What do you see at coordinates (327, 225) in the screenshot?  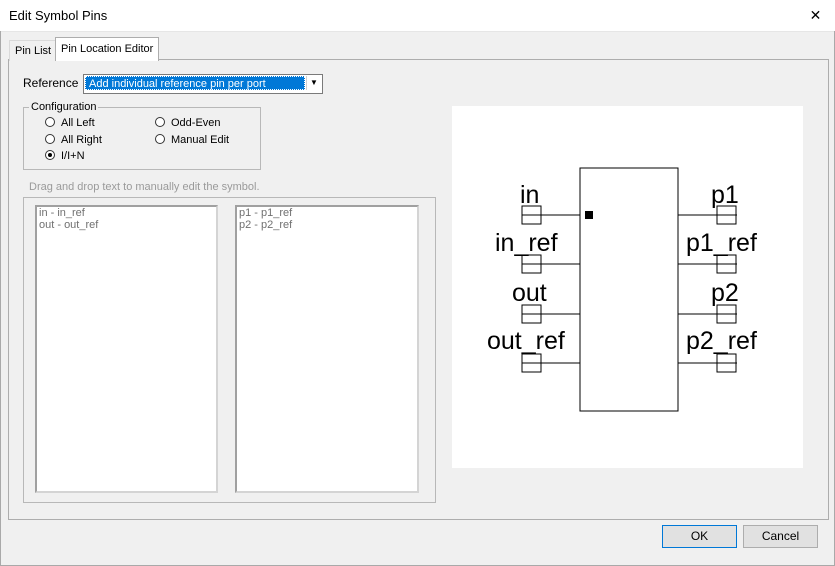 I see `list-item: p2 - p2_ref` at bounding box center [327, 225].